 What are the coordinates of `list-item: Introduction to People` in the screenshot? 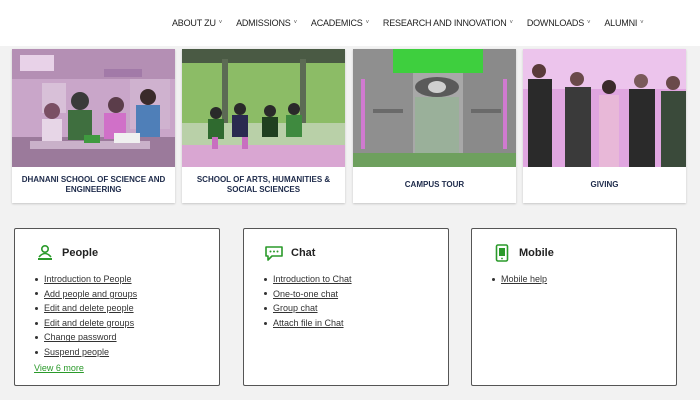 It's located at (86, 279).